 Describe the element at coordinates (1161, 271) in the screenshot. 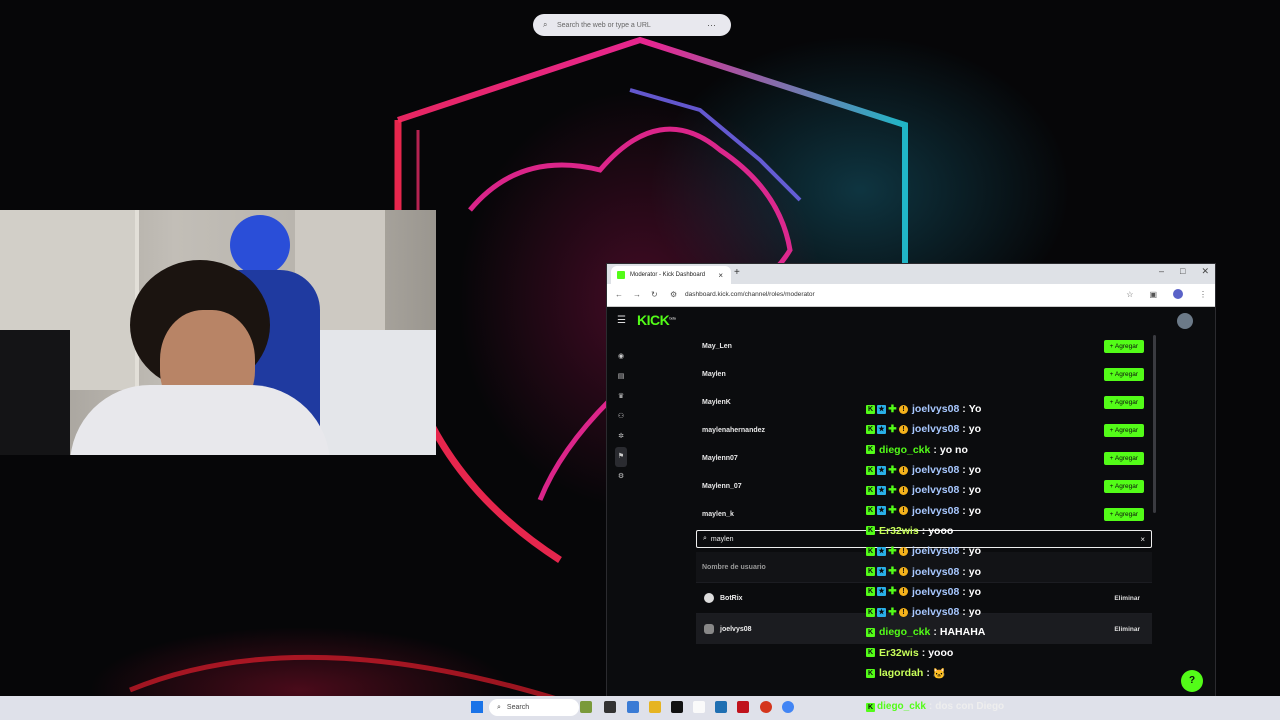

I see `minimize-icon: –` at that location.